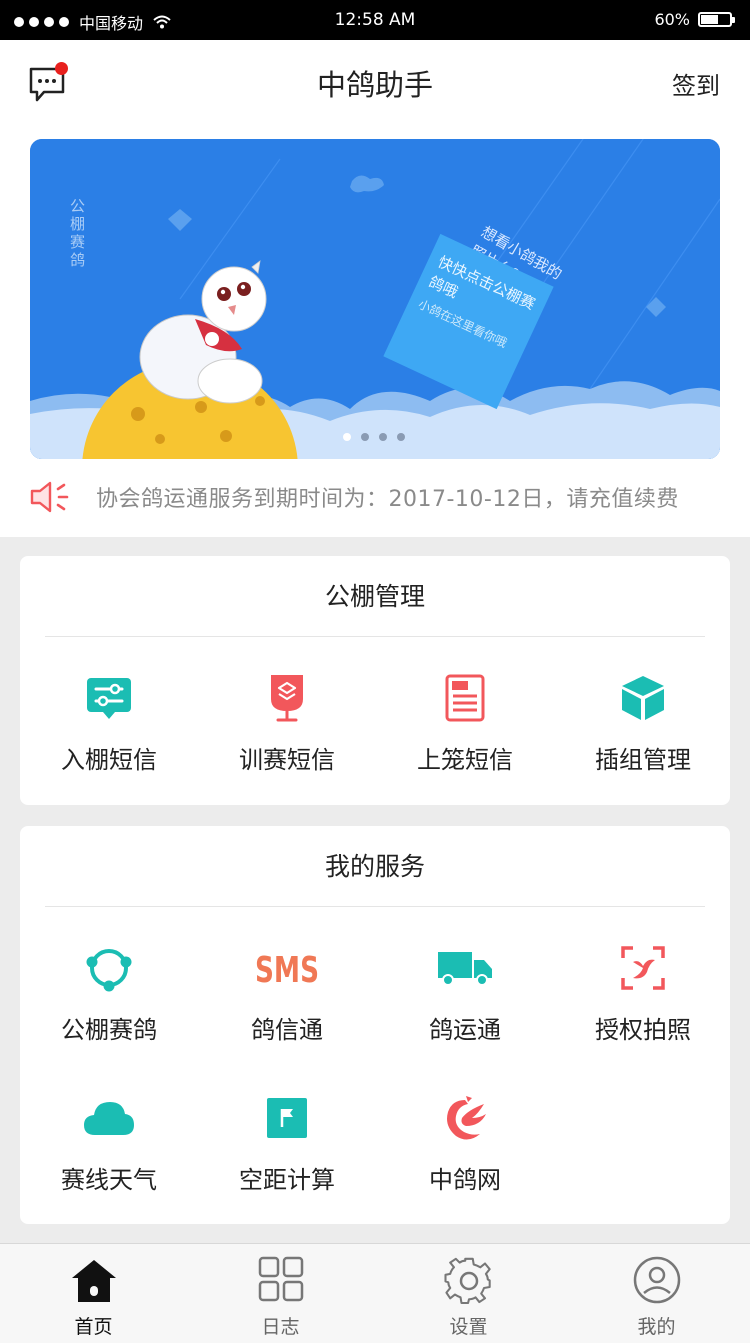  I want to click on service-item-label: 赛线天气, so click(109, 1180).